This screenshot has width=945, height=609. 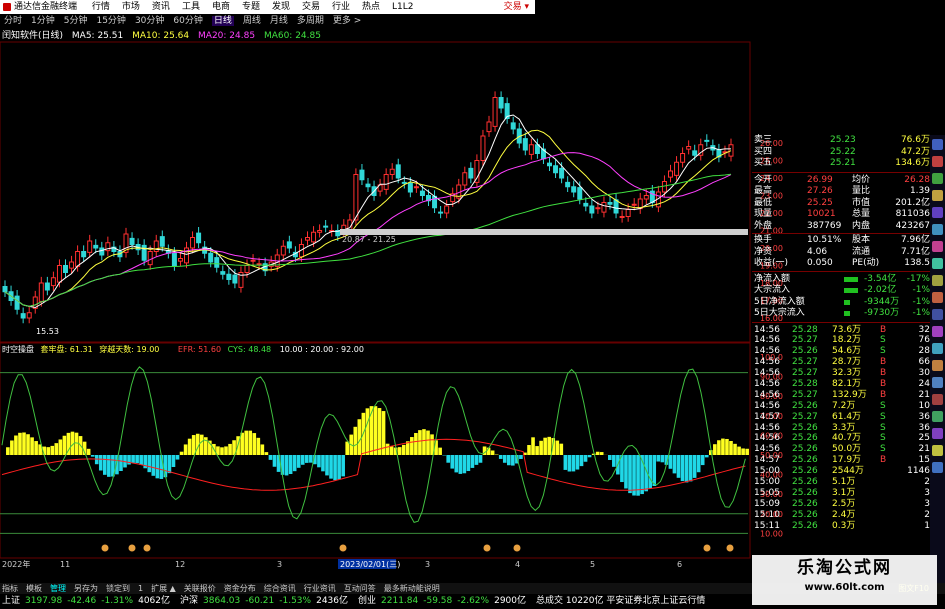 I want to click on bottom-tab: 模板, so click(x=34, y=588).